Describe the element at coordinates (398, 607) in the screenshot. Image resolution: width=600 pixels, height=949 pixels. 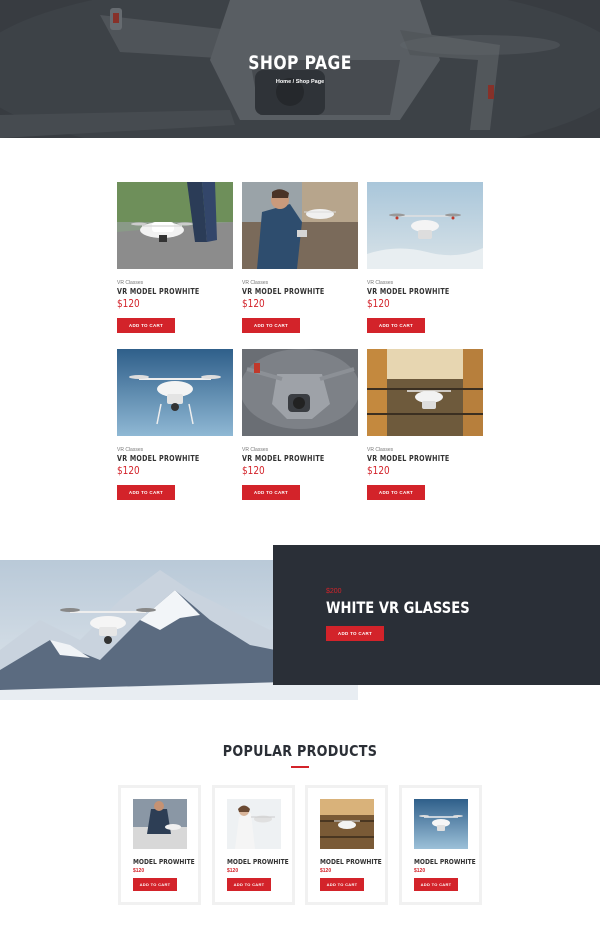
I see `feature-title: WHITE VR GLASSES` at that location.